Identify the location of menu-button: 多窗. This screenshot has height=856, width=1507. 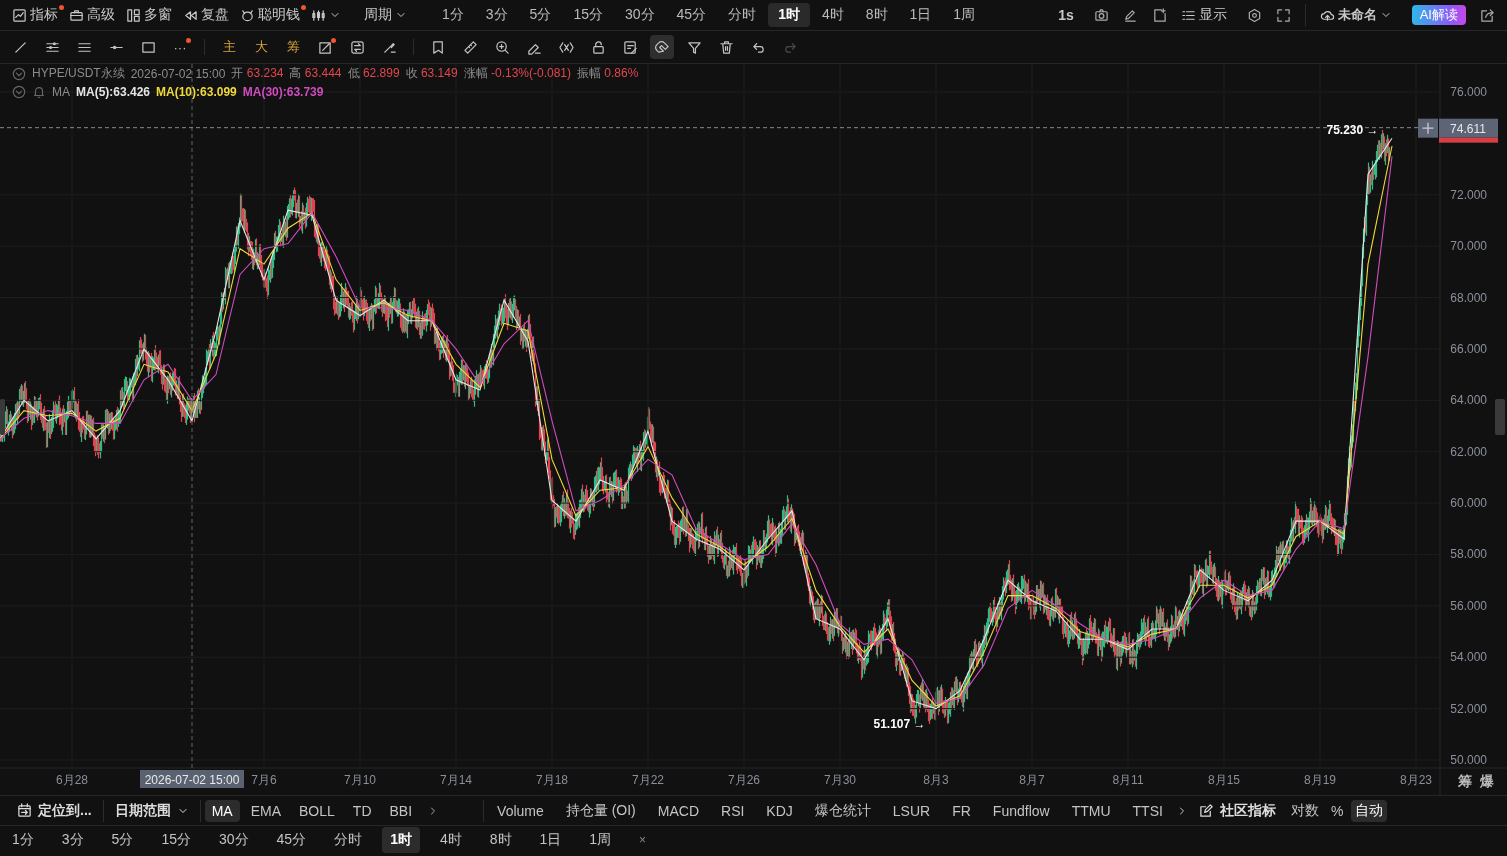
(152, 15).